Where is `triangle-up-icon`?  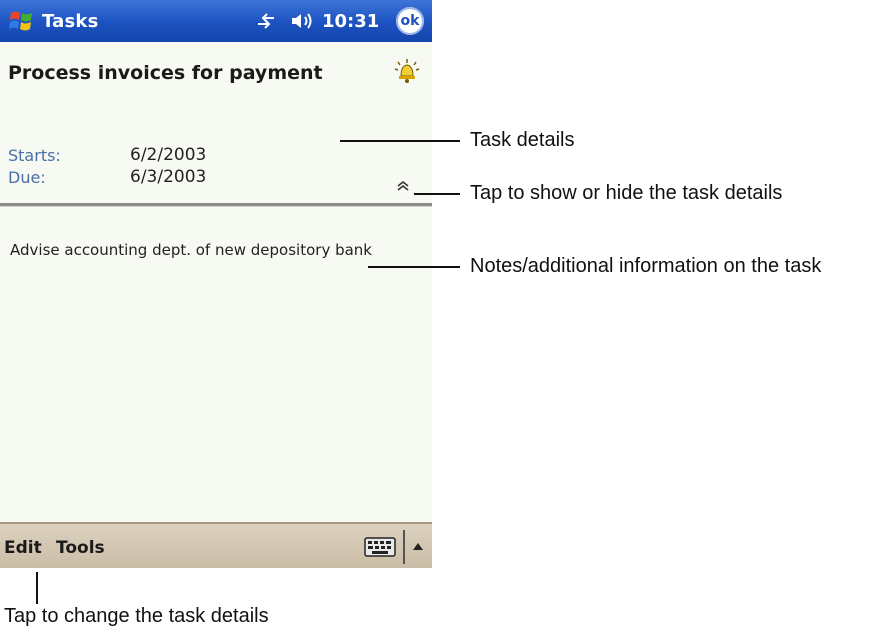
triangle-up-icon is located at coordinates (418, 546).